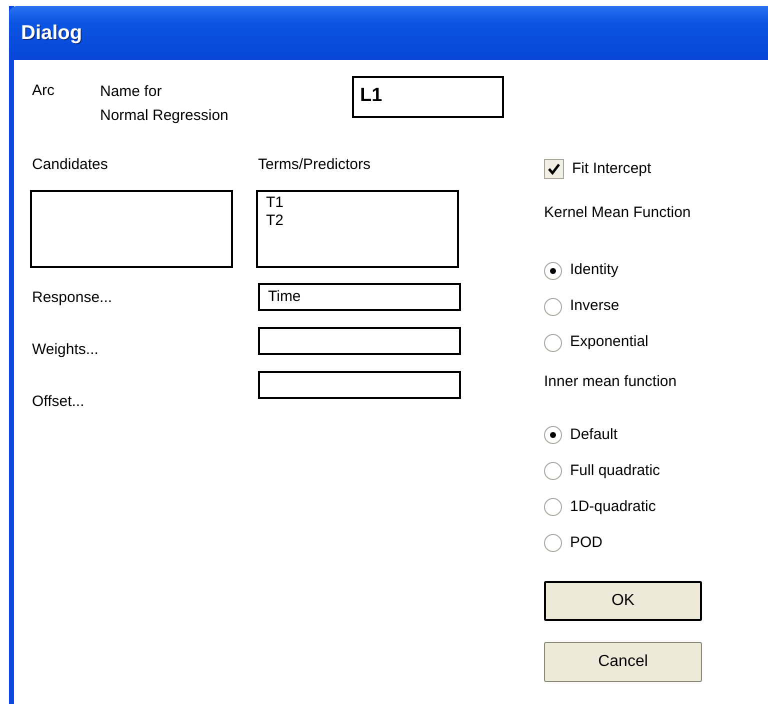 This screenshot has width=768, height=704. I want to click on group-label: Inner mean function, so click(611, 382).